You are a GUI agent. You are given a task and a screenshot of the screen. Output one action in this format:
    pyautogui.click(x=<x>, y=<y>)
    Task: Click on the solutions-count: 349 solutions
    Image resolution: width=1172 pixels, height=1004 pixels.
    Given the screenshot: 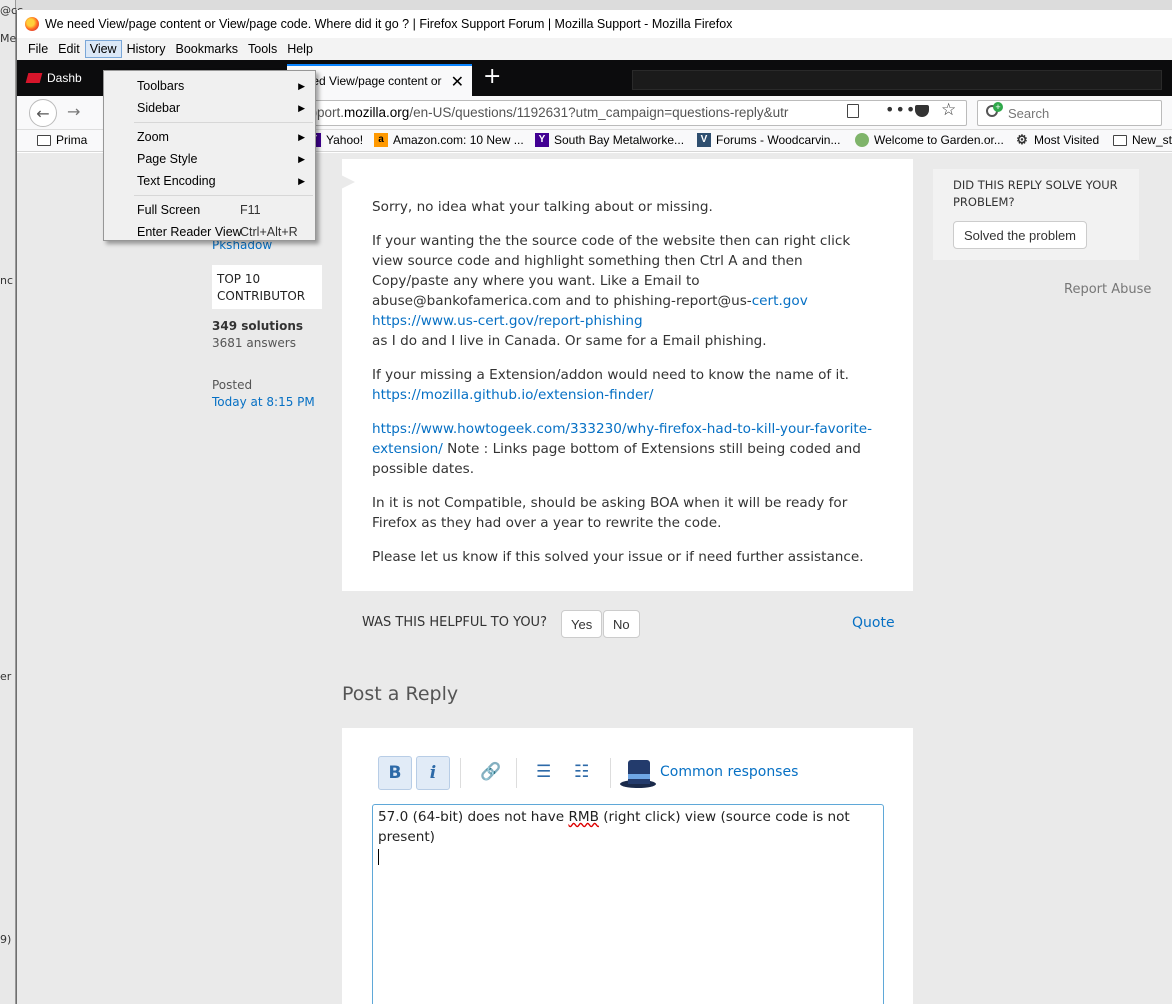 What is the action you would take?
    pyautogui.click(x=258, y=326)
    